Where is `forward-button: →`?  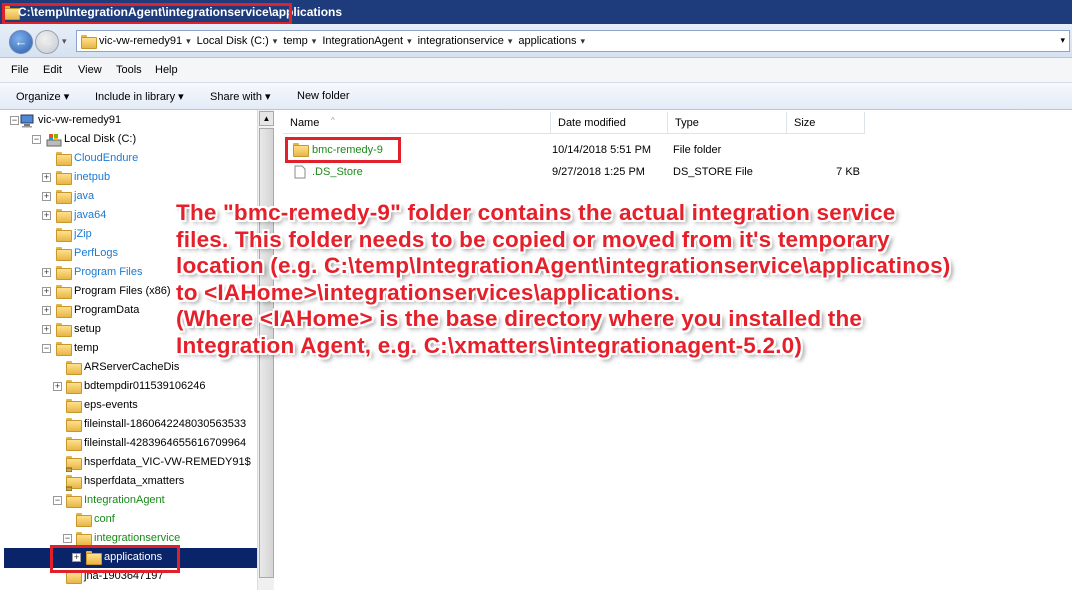
forward-button: → is located at coordinates (47, 42).